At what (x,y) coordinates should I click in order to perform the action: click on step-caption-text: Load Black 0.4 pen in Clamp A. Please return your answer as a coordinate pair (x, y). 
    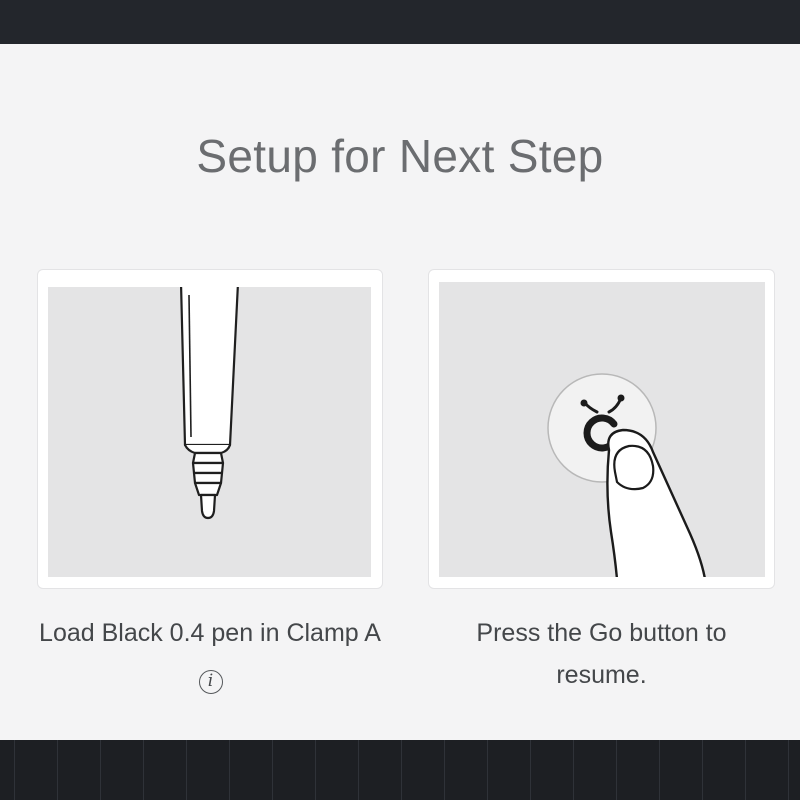
    Looking at the image, I should click on (210, 633).